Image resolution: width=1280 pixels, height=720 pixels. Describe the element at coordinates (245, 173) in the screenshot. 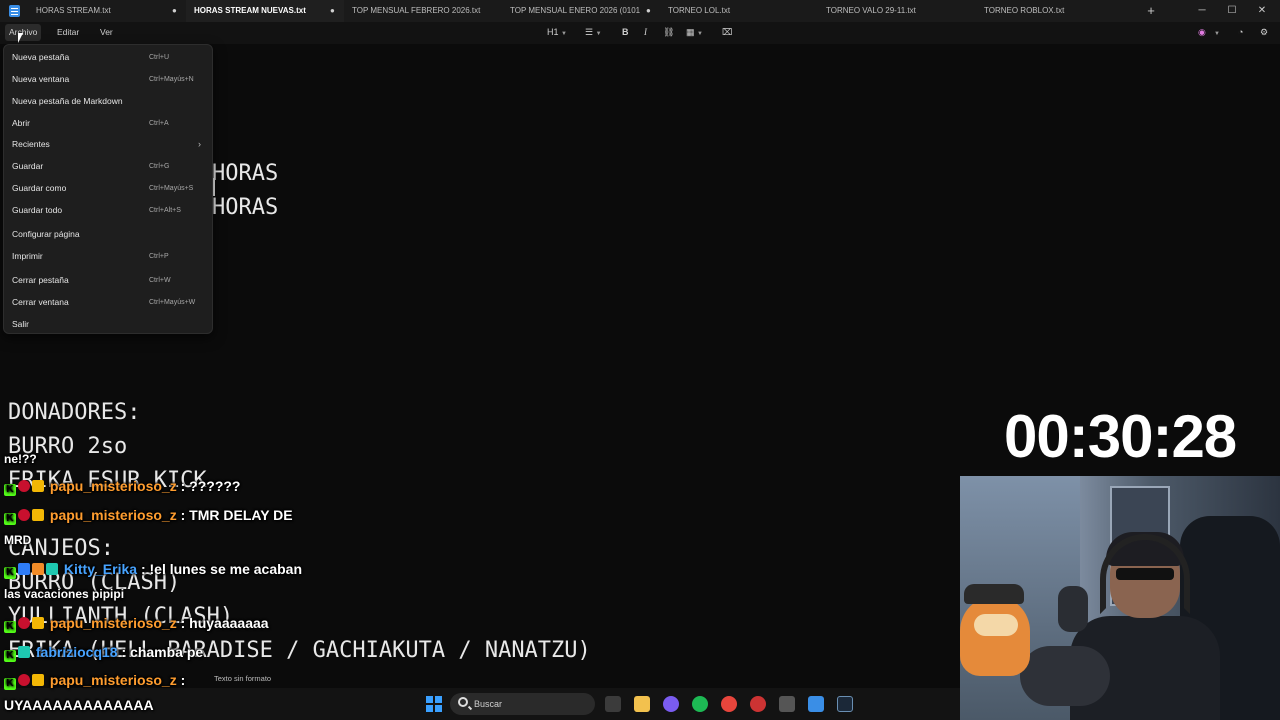

I see `editor-line: HORAS` at that location.